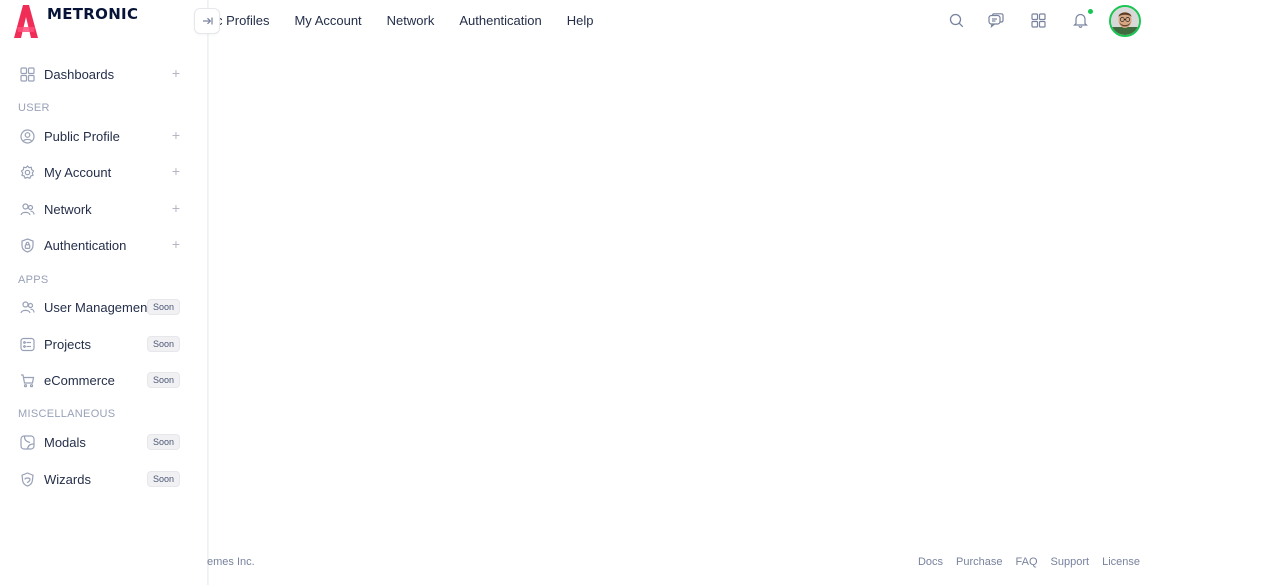 The height and width of the screenshot is (585, 1280). I want to click on footer-link-license: License, so click(1121, 562).